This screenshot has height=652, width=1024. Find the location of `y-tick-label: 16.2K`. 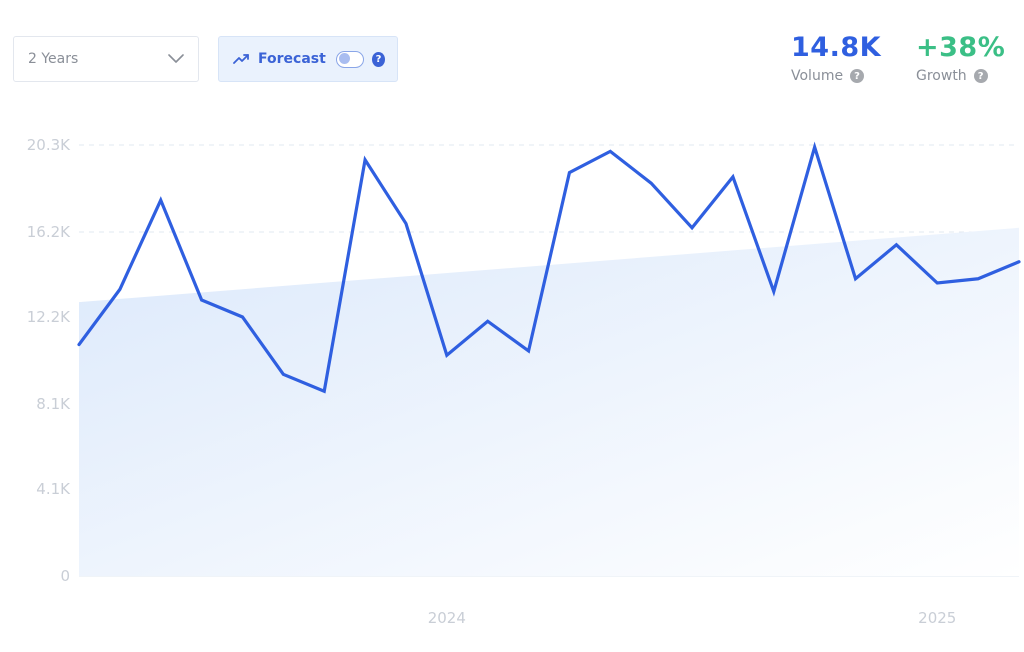

y-tick-label: 16.2K is located at coordinates (49, 232).